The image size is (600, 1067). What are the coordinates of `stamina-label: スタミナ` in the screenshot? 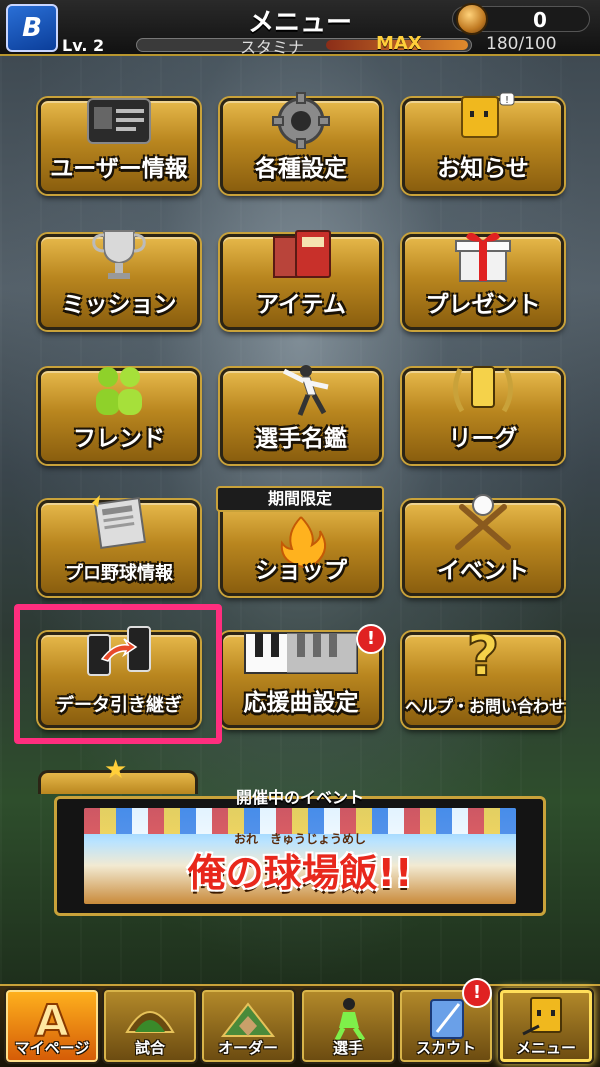 It's located at (272, 47).